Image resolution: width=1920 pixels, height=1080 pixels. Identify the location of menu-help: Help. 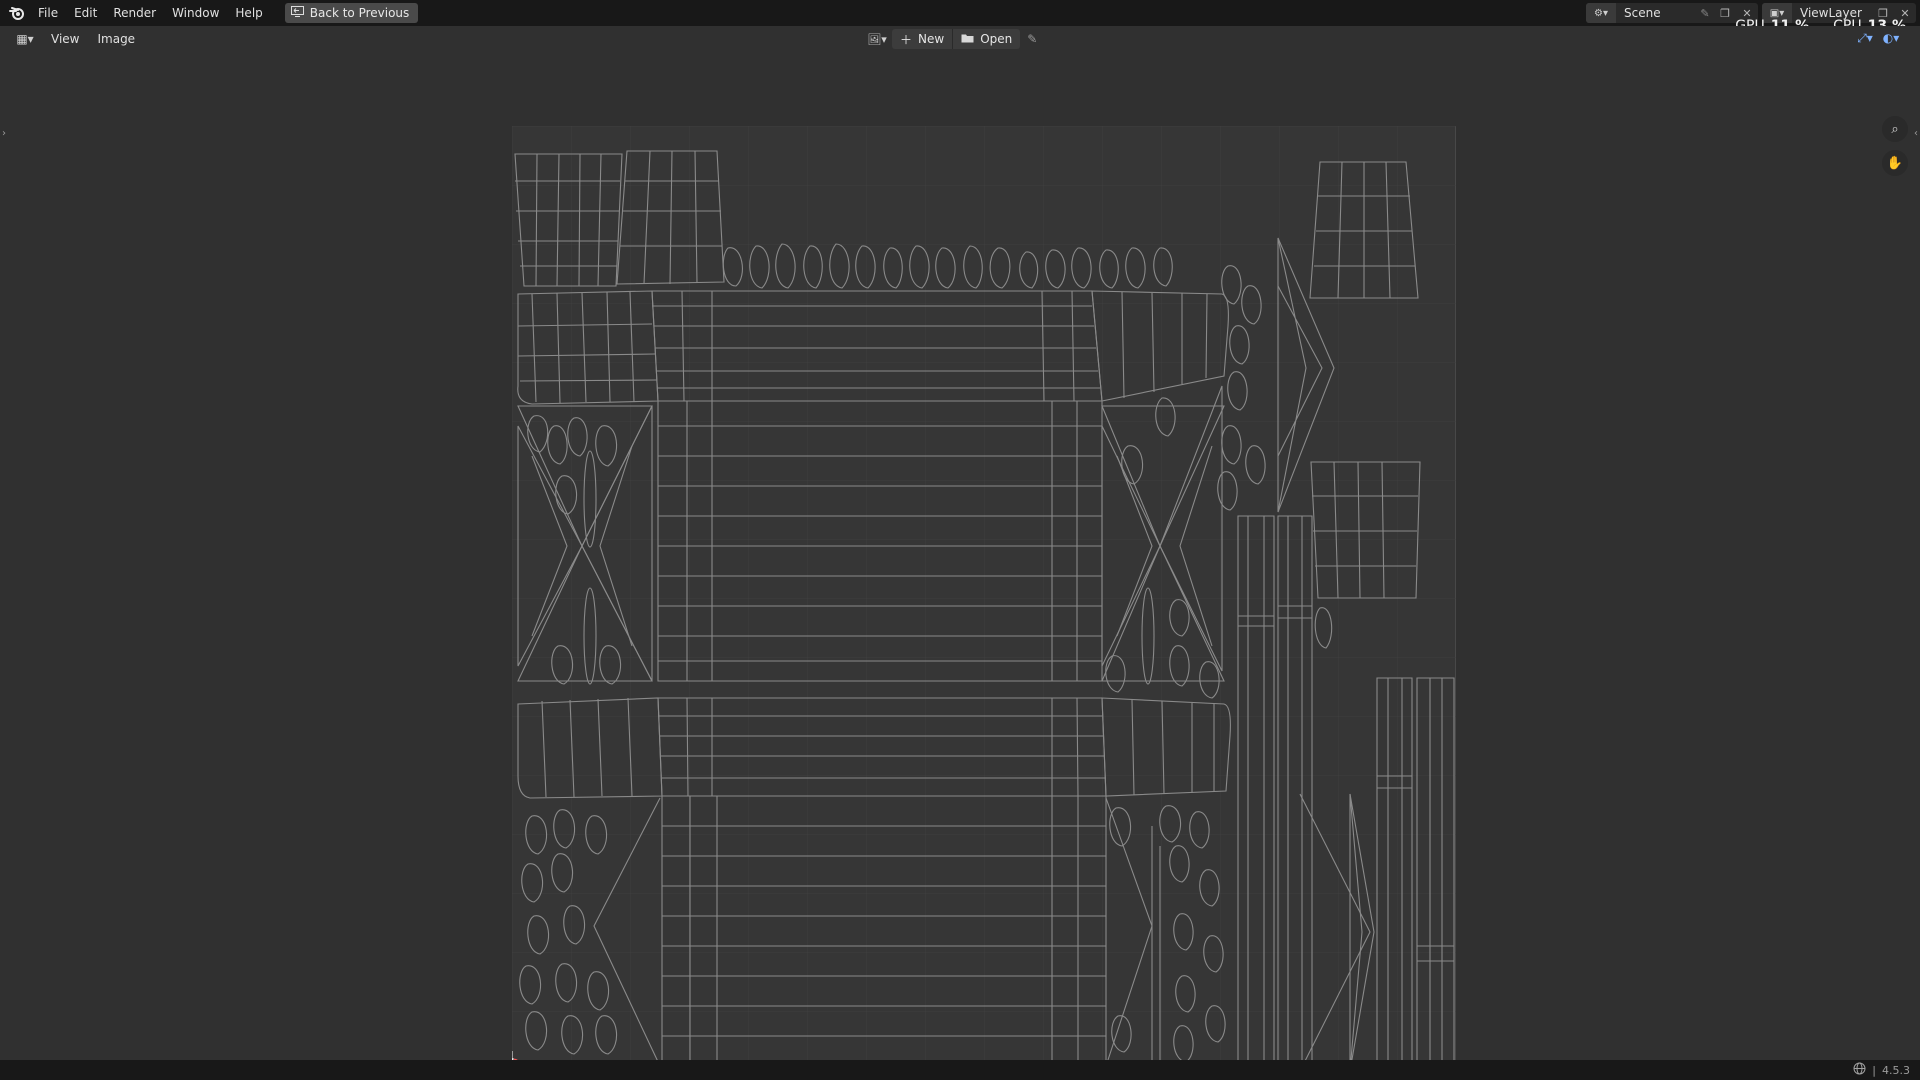
(248, 13).